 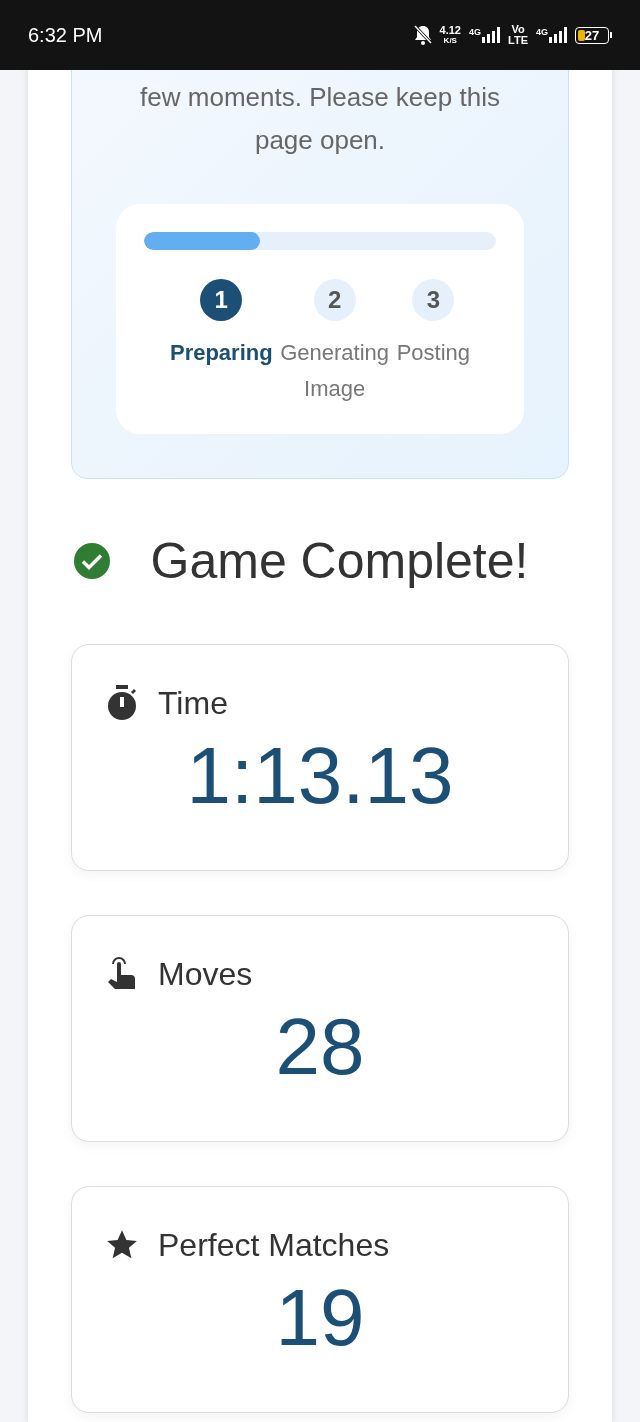 I want to click on step-number: 1, so click(x=221, y=300).